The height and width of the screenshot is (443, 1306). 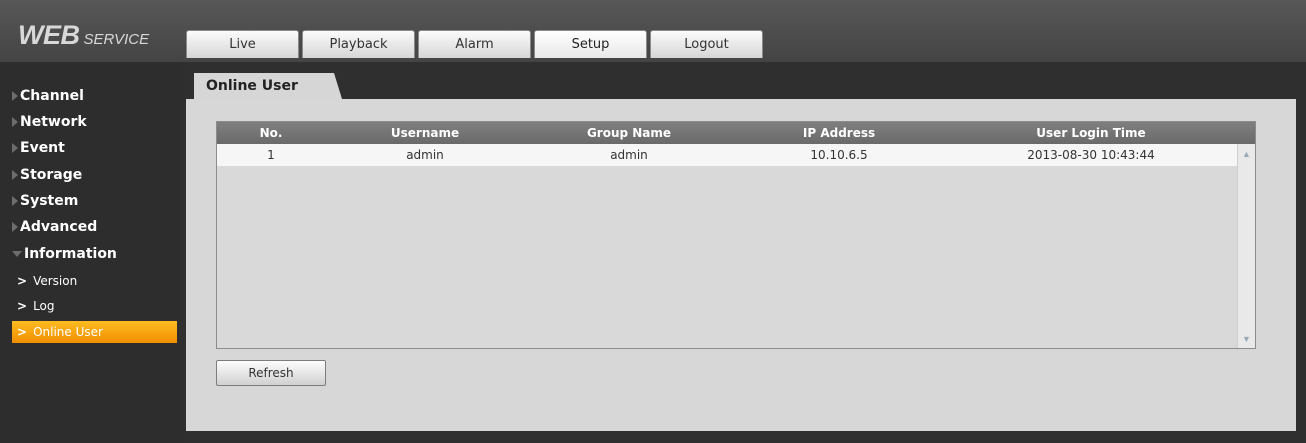 What do you see at coordinates (706, 44) in the screenshot?
I see `tab-logout: Logout` at bounding box center [706, 44].